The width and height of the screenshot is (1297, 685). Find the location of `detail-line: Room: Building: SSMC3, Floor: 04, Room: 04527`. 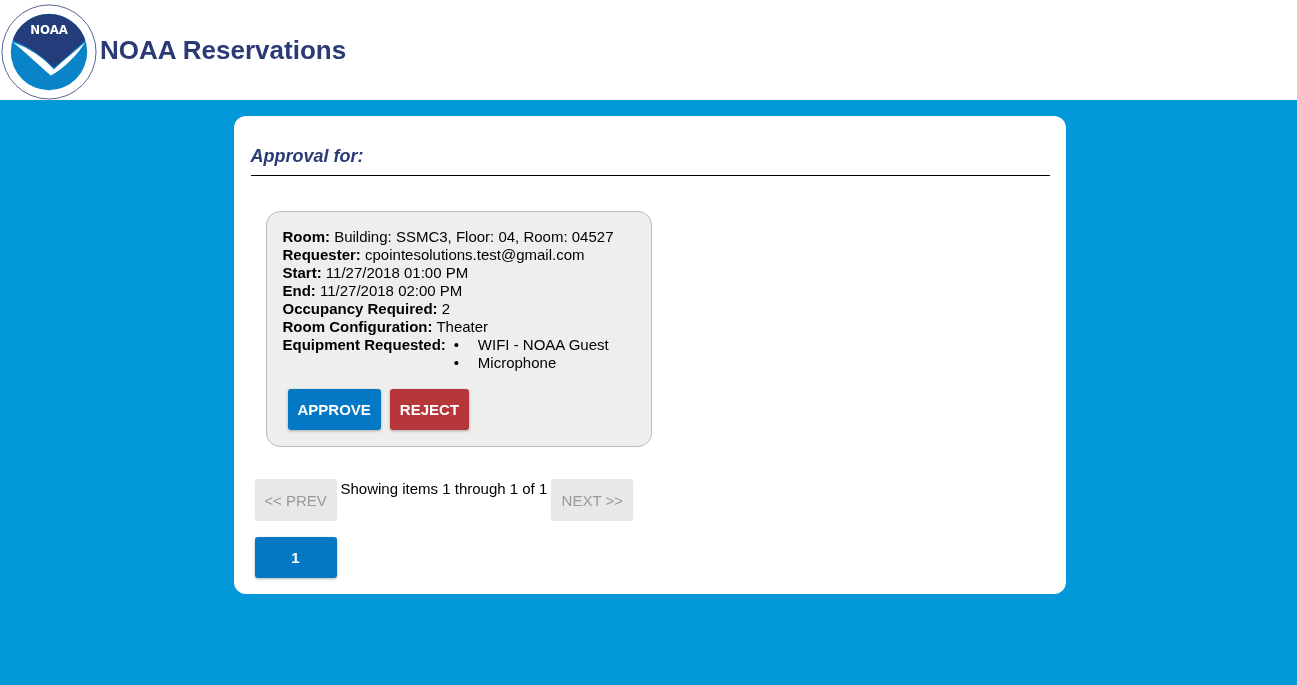

detail-line: Room: Building: SSMC3, Floor: 04, Room: 04527 is located at coordinates (448, 237).